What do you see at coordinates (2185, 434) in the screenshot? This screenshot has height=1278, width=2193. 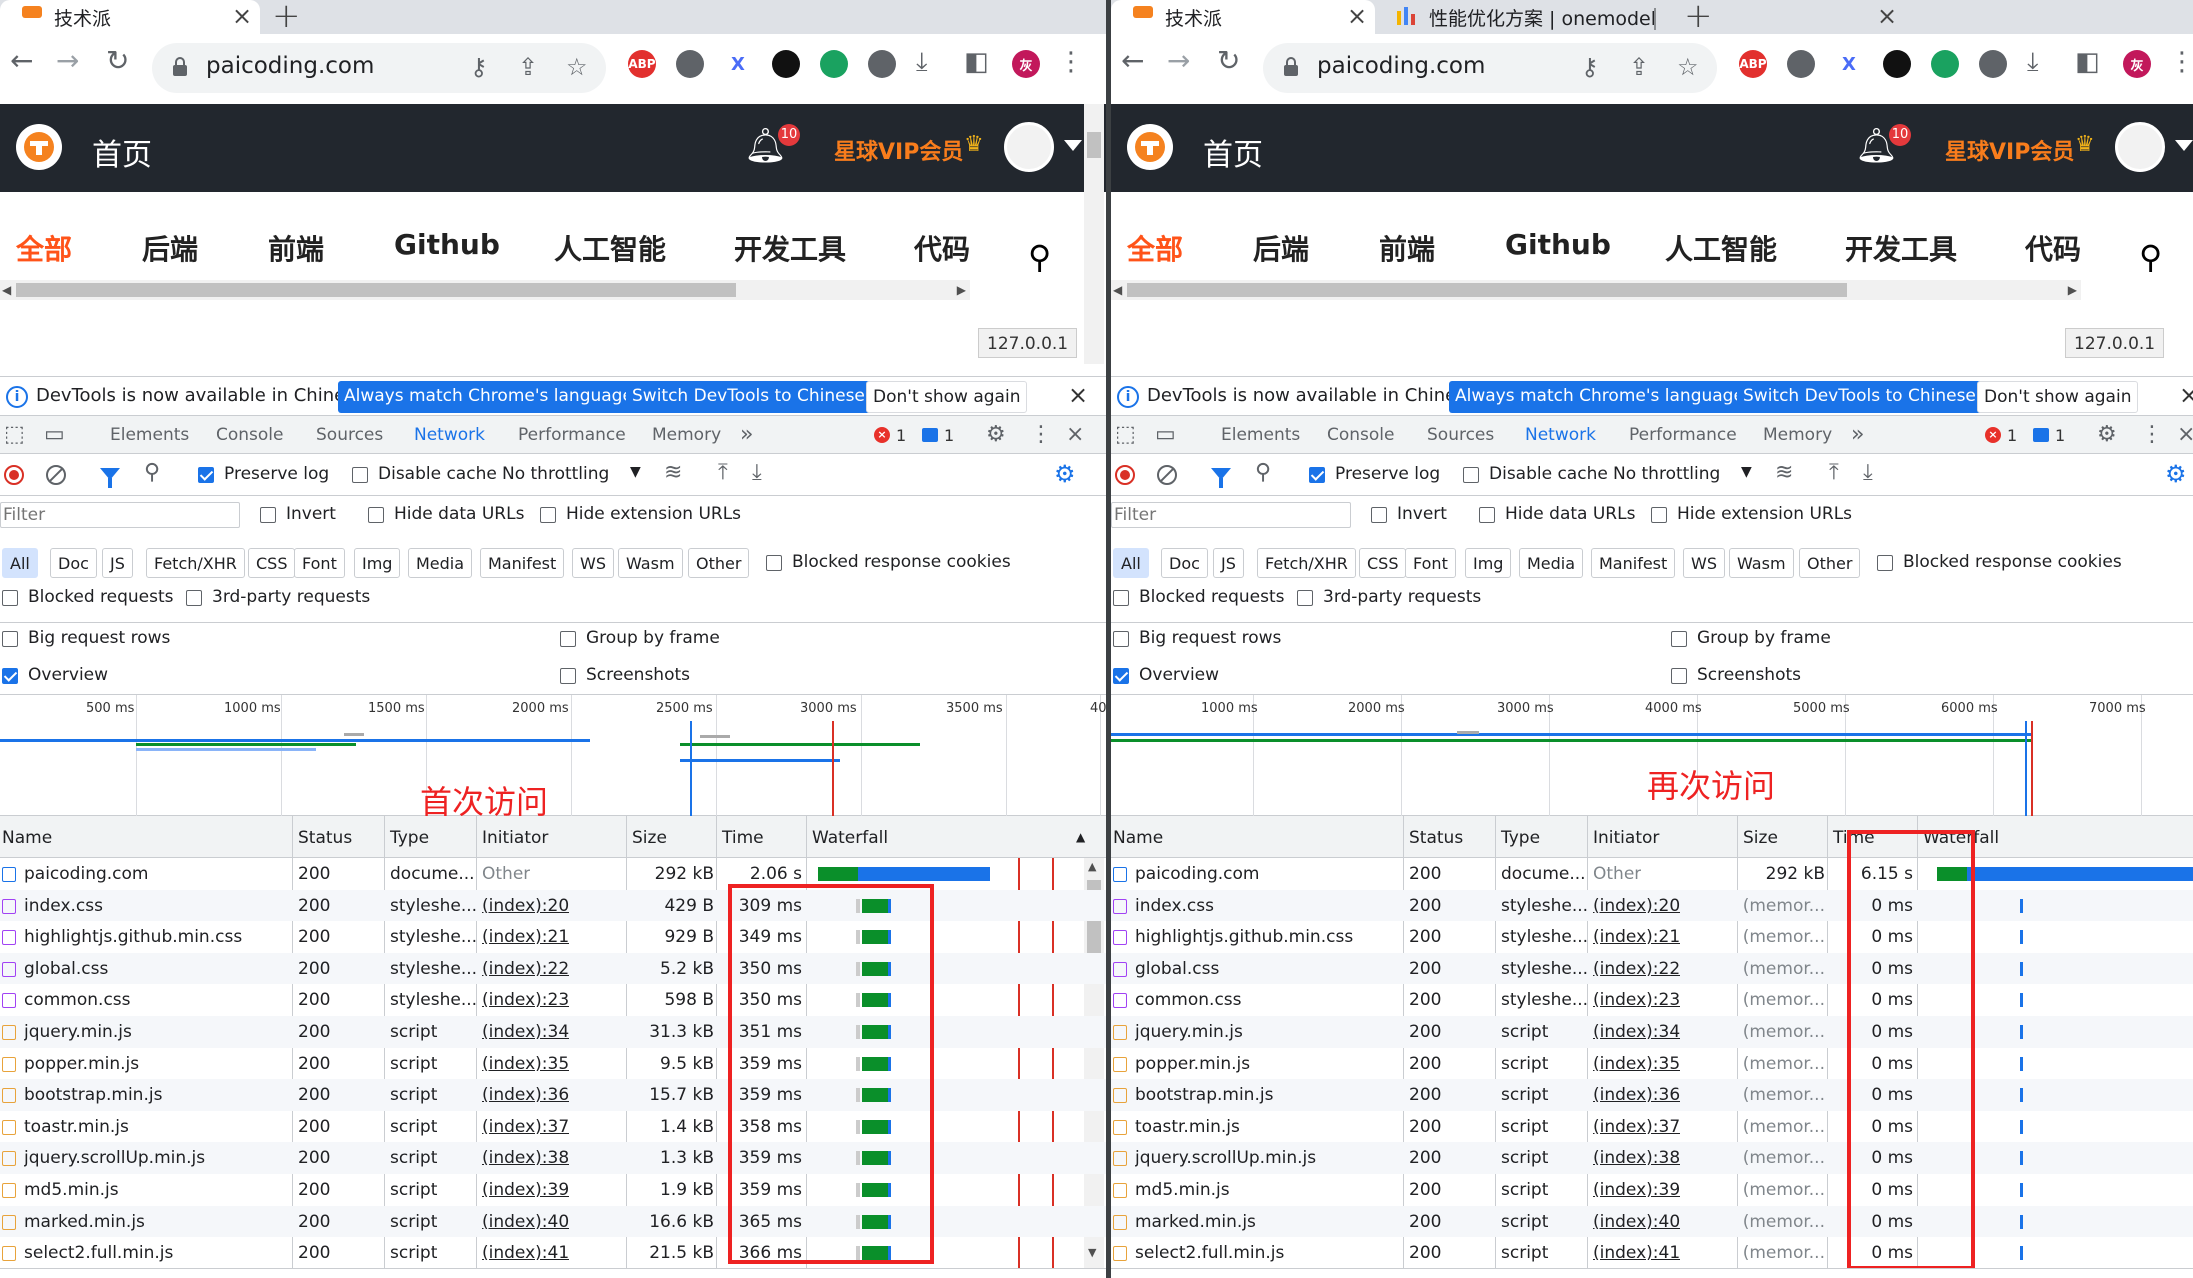 I see `close-devtools-icon: ×` at bounding box center [2185, 434].